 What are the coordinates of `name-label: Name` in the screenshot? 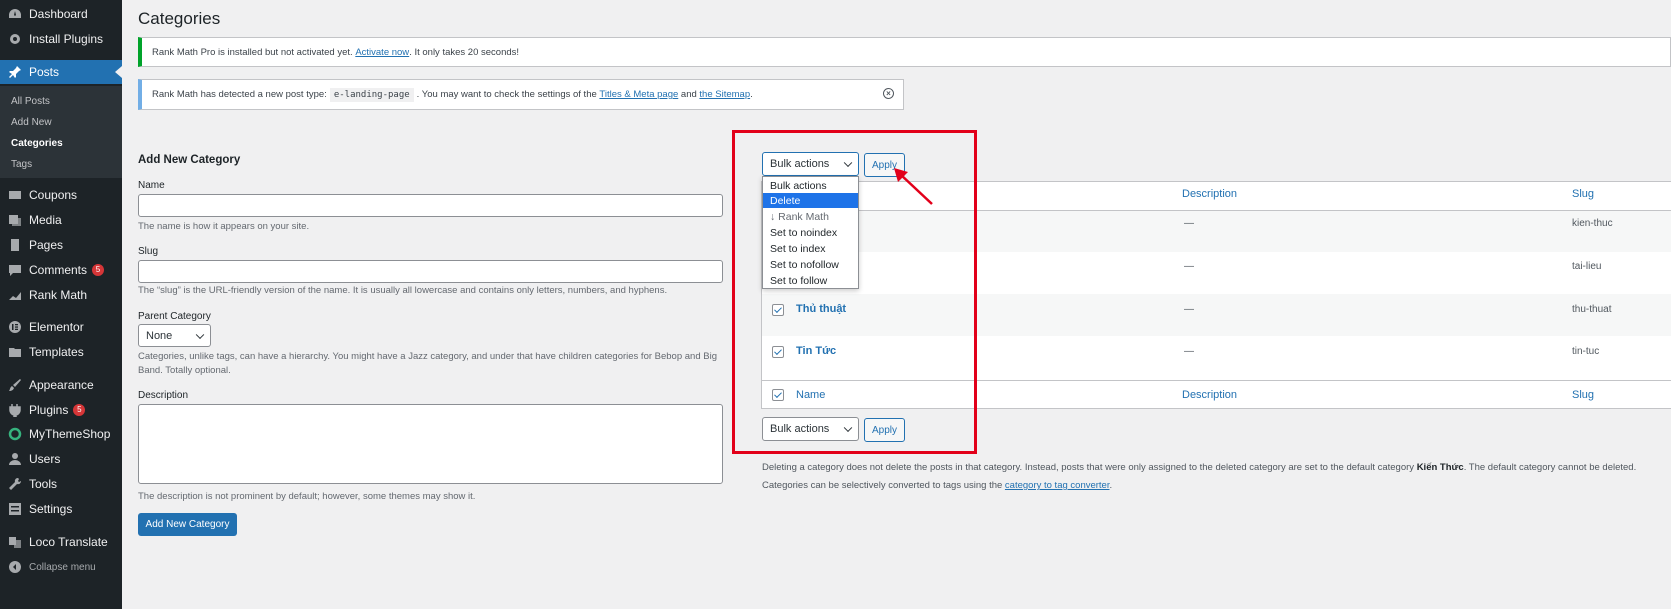 It's located at (151, 185).